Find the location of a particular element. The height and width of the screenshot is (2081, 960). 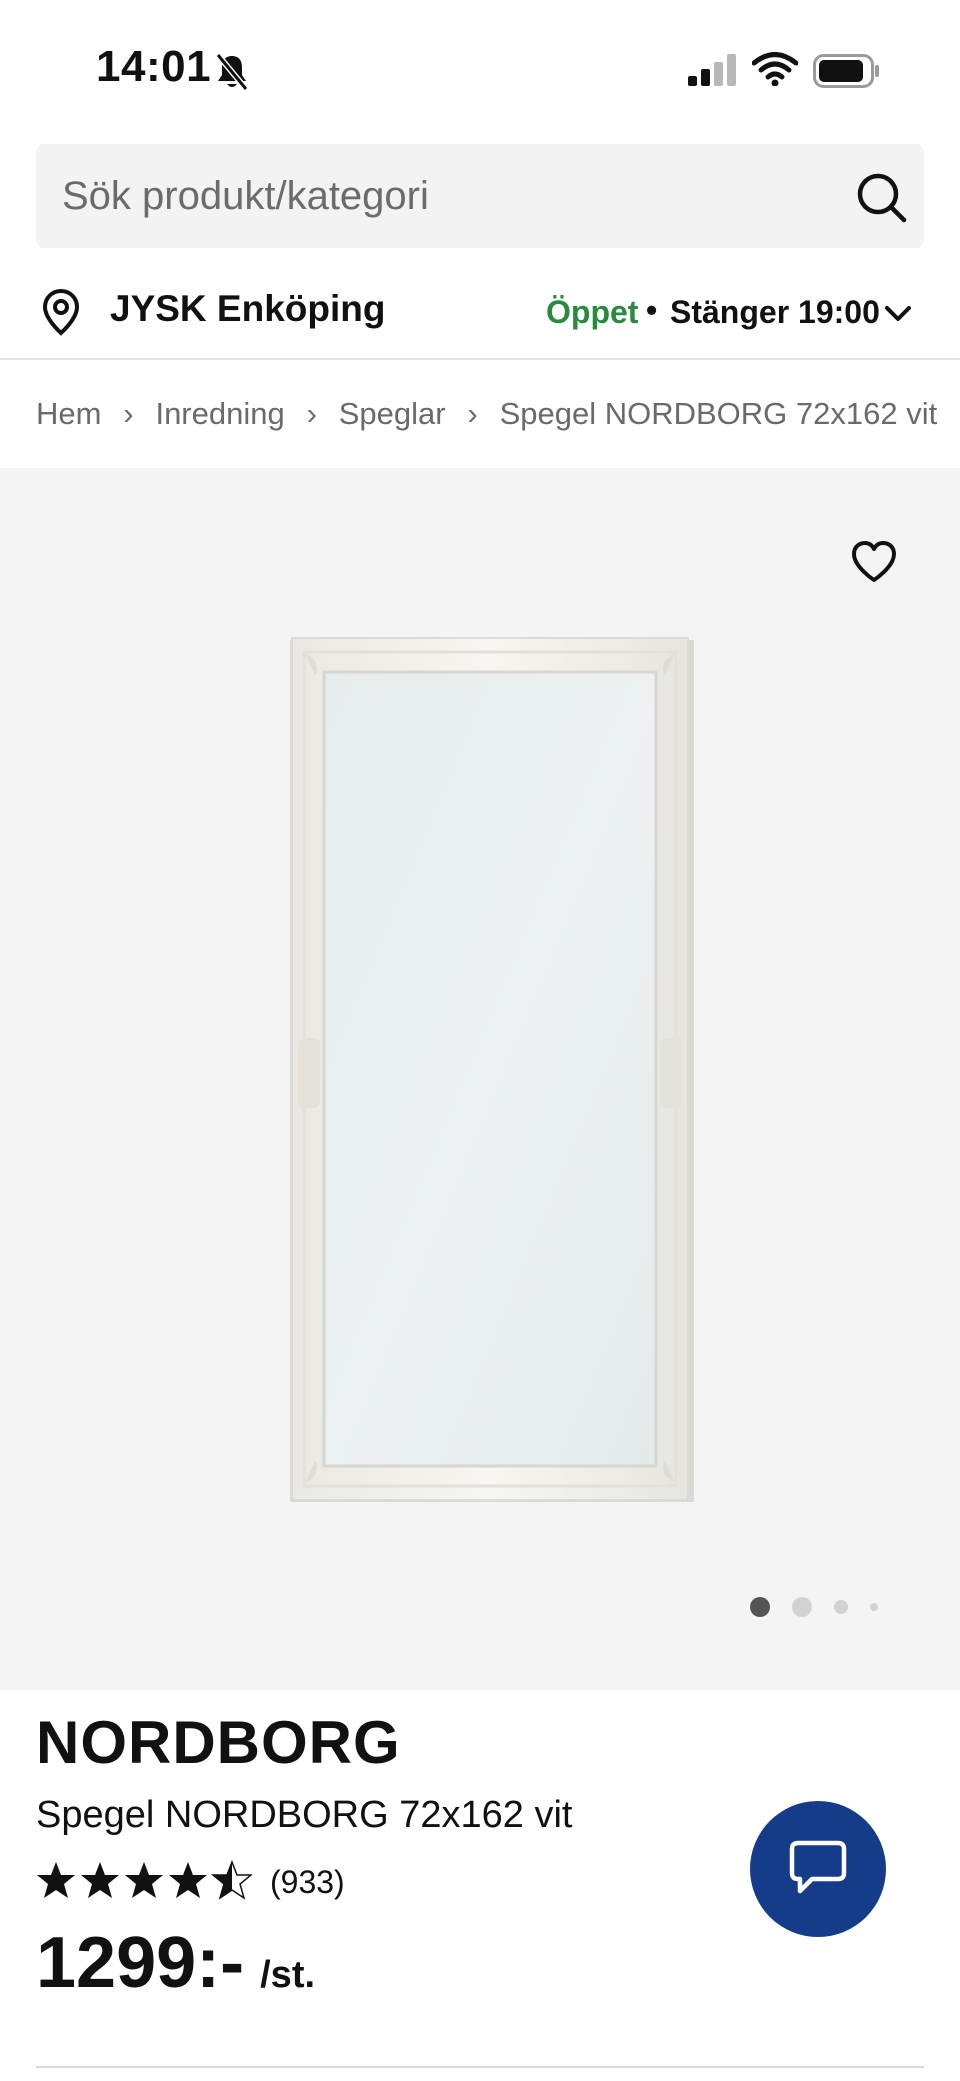

breadcrumb-item-inredning: Inredning is located at coordinates (219, 414).